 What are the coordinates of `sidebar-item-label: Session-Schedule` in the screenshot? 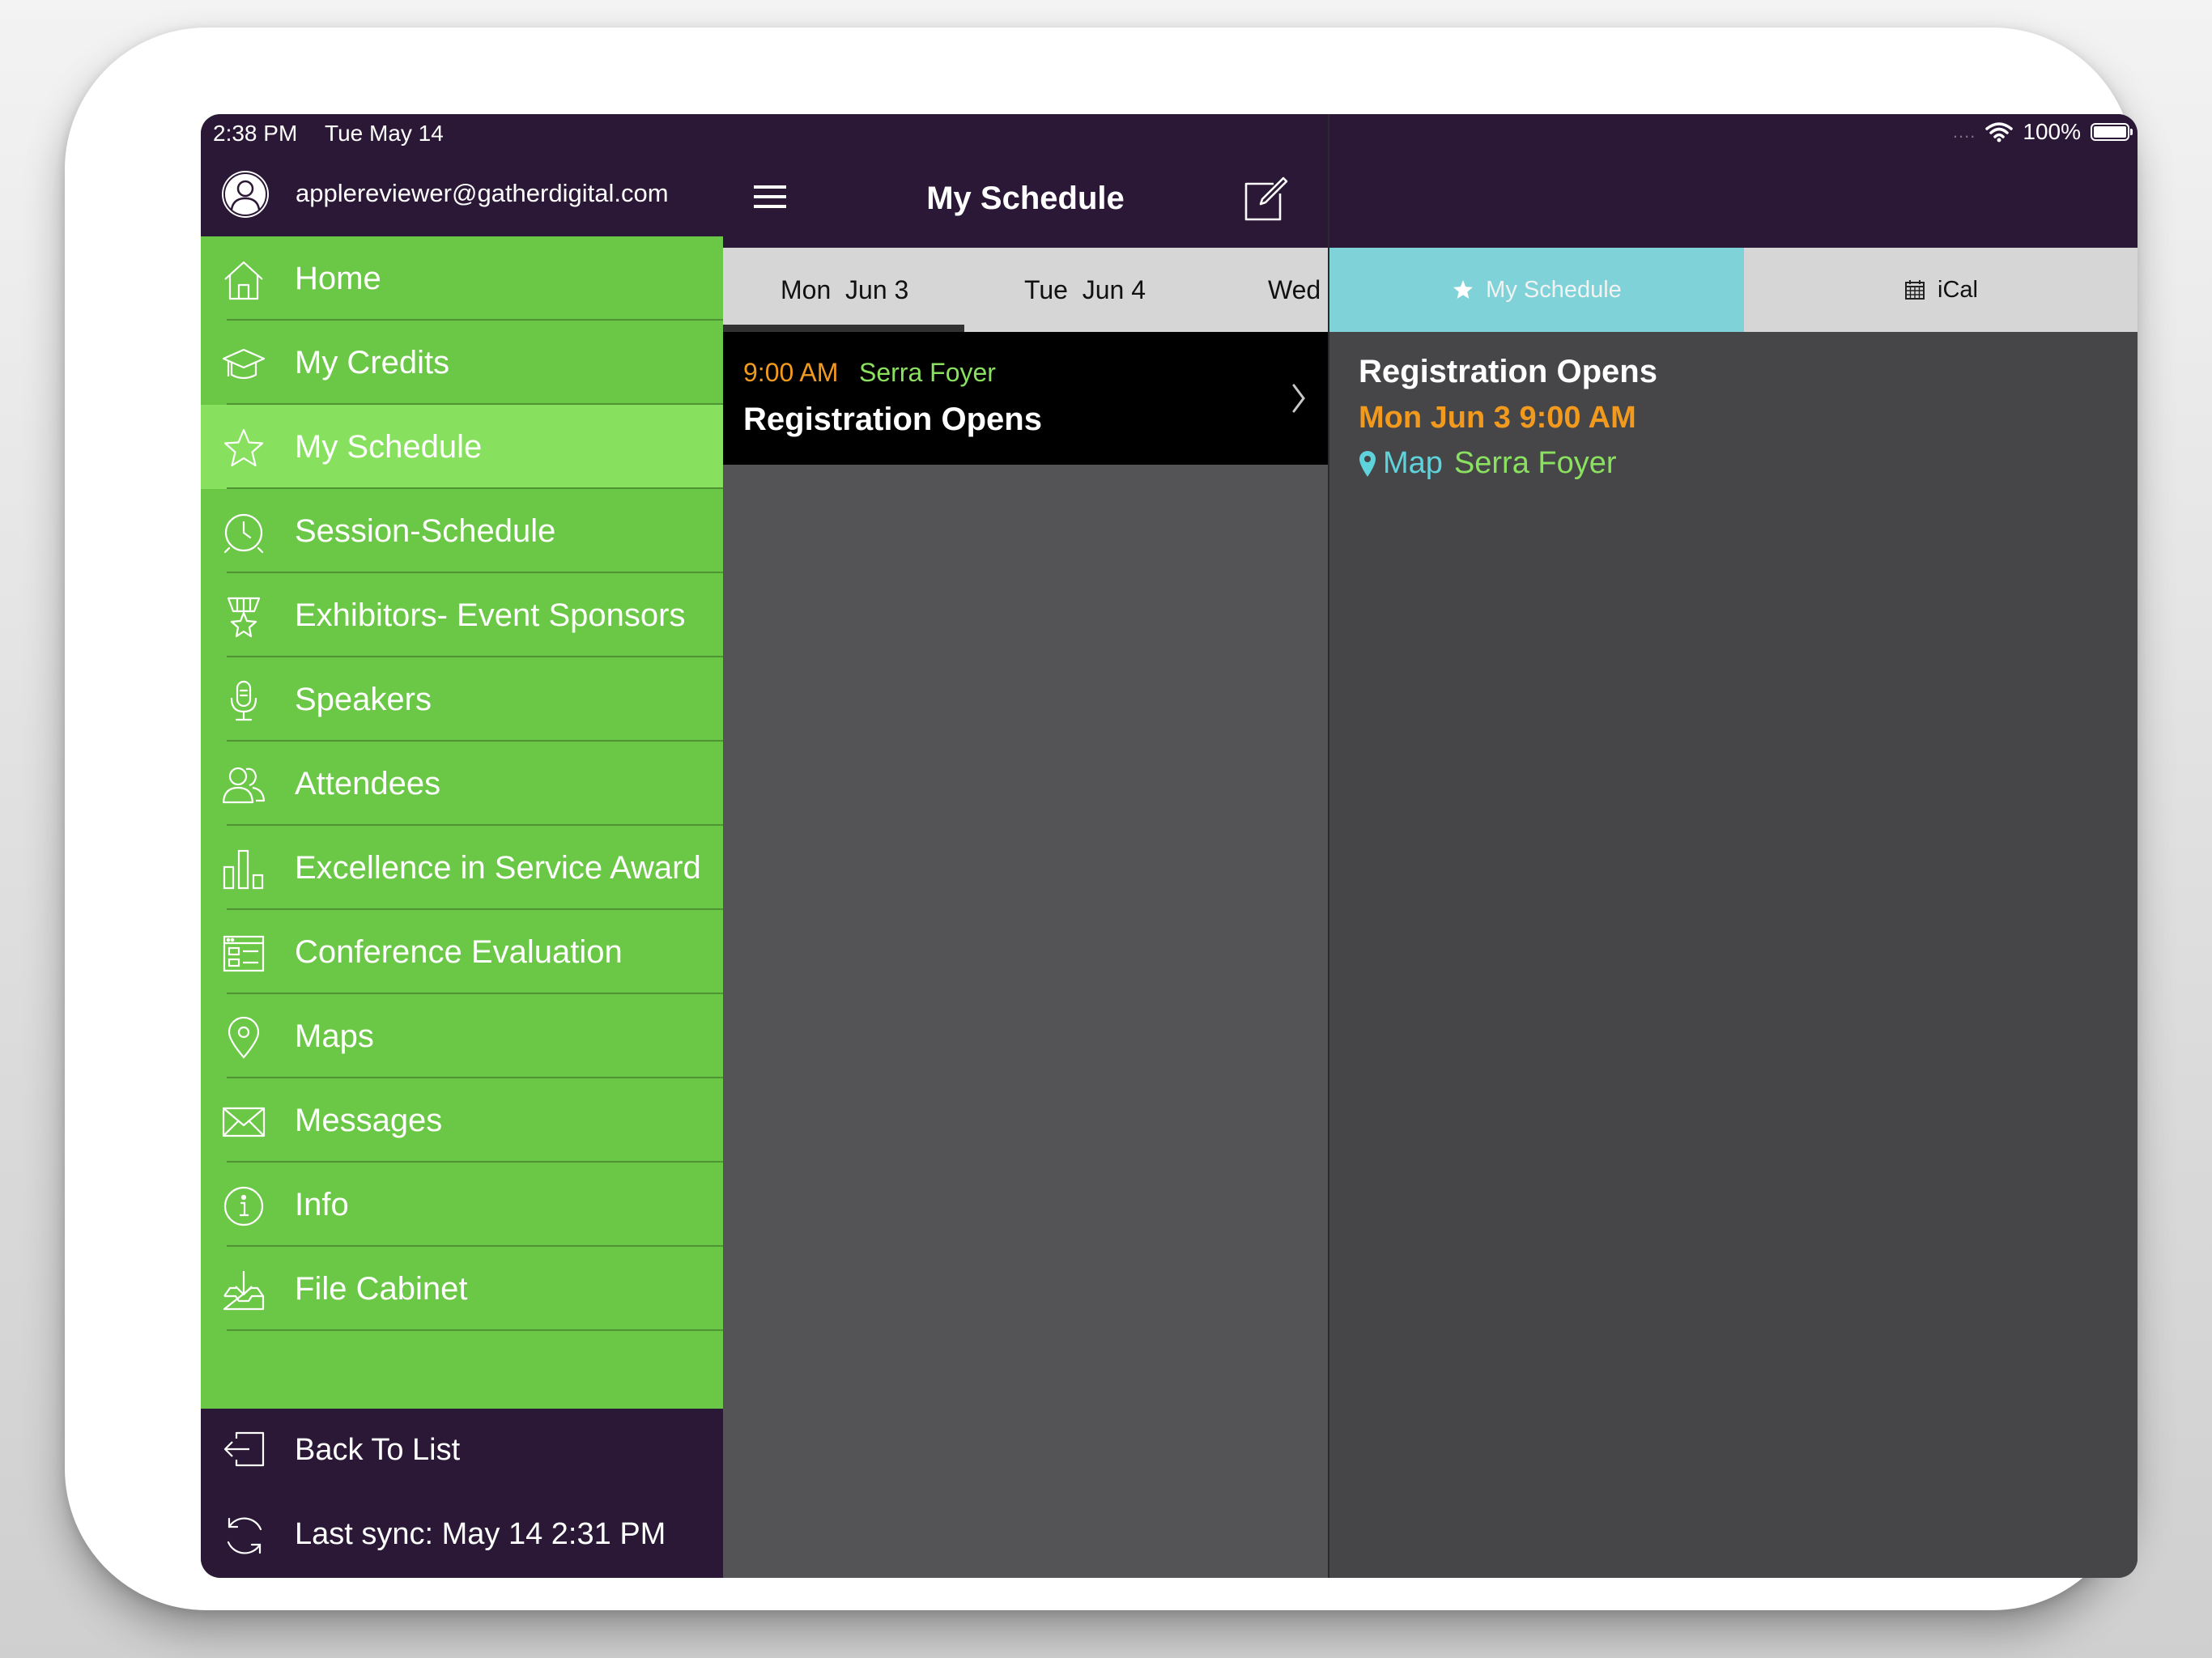 It's located at (426, 531).